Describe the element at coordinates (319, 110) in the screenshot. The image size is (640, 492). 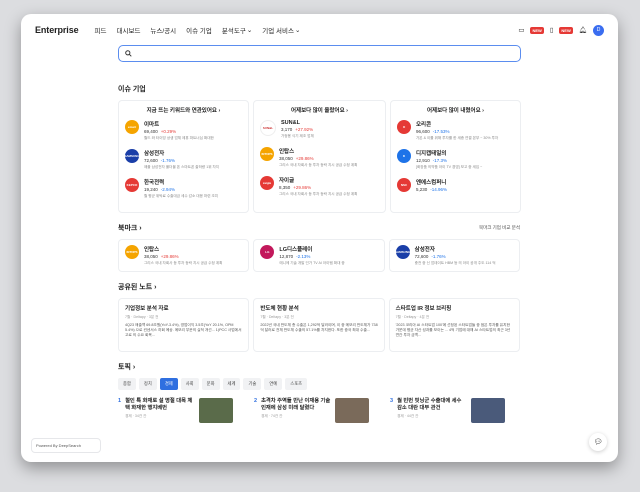
I see `issue-card-title: 어제보다 많이 올랐어요 ›` at that location.